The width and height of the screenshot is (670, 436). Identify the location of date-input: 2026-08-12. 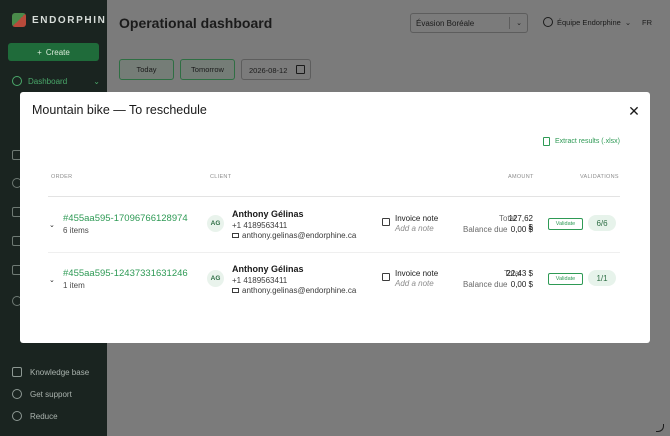
(276, 69).